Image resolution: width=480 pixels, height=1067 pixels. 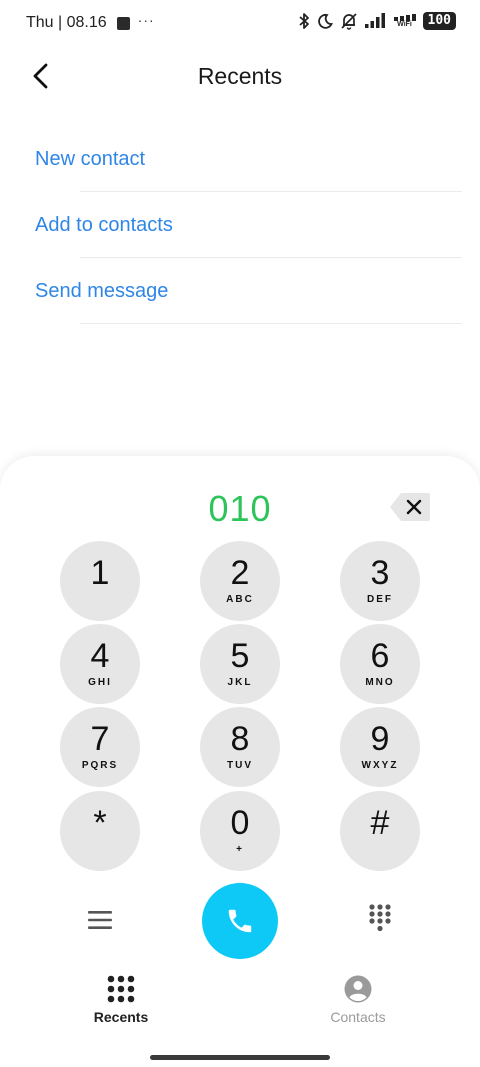 I want to click on phone-call-icon, so click(x=240, y=921).